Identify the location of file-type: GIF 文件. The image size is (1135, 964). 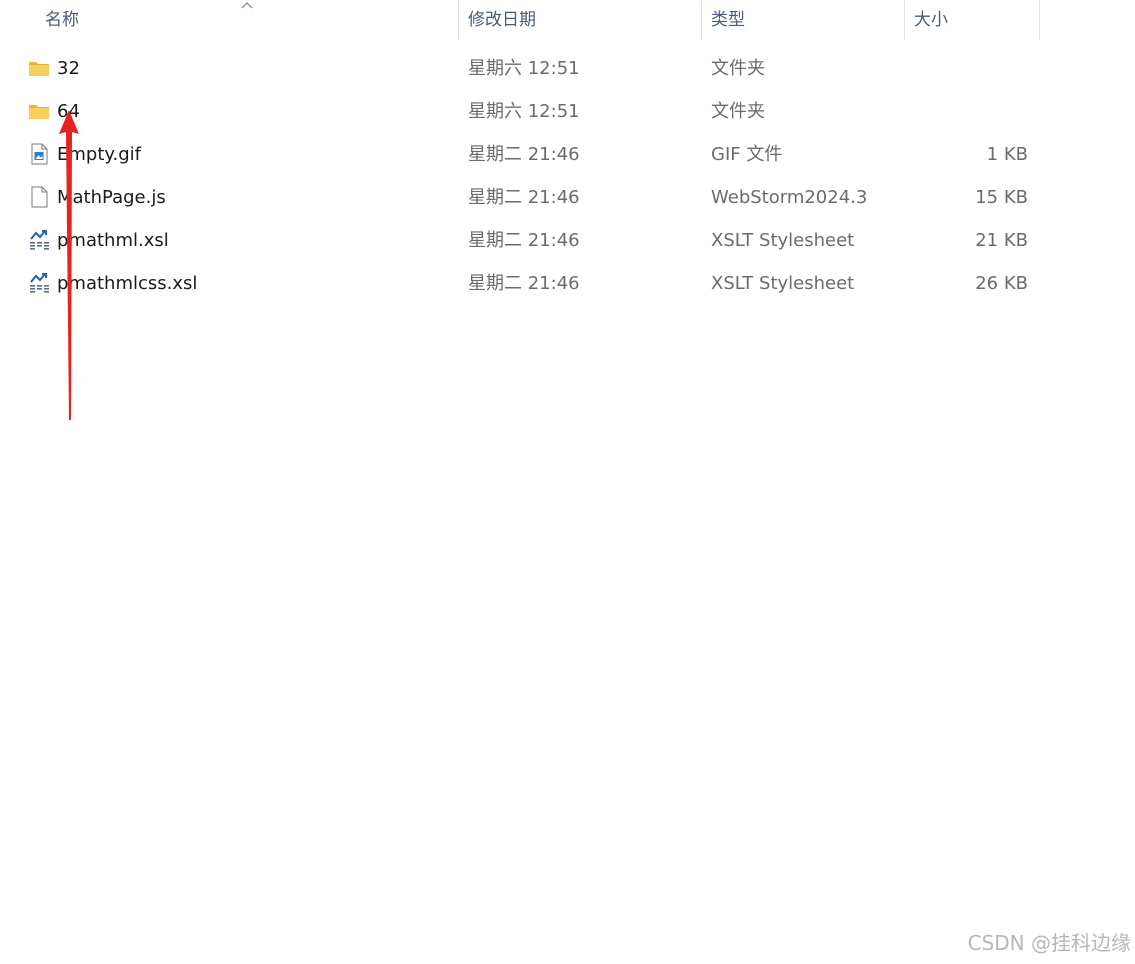
(747, 154).